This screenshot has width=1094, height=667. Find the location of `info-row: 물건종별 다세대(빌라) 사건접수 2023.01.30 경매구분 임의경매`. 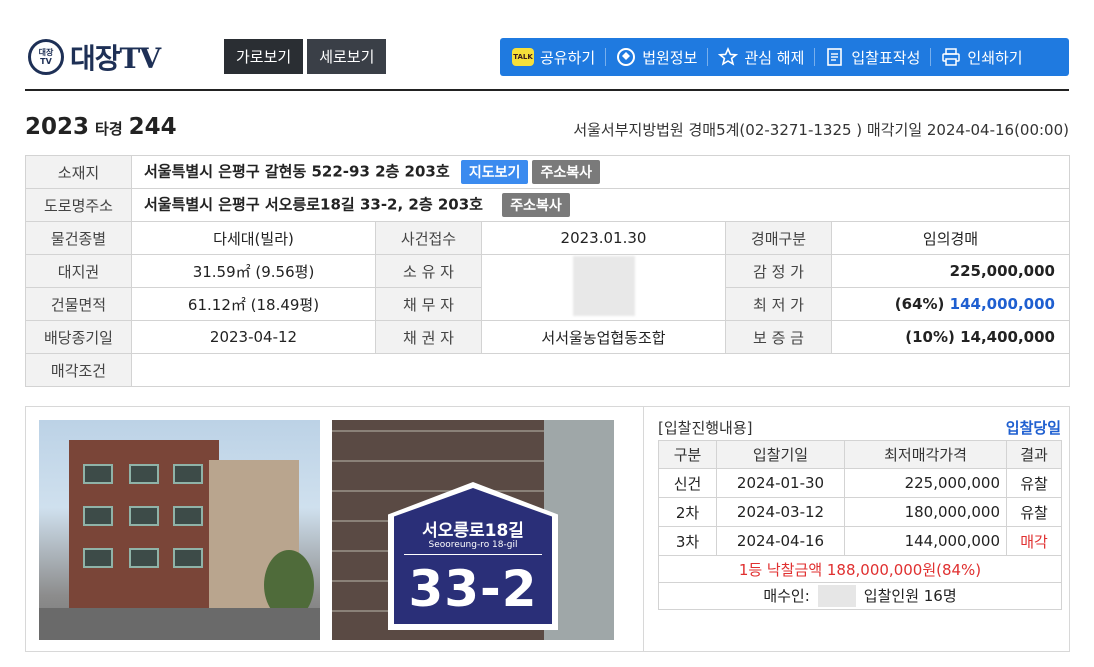

info-row: 물건종별 다세대(빌라) 사건접수 2023.01.30 경매구분 임의경매 is located at coordinates (547, 238).